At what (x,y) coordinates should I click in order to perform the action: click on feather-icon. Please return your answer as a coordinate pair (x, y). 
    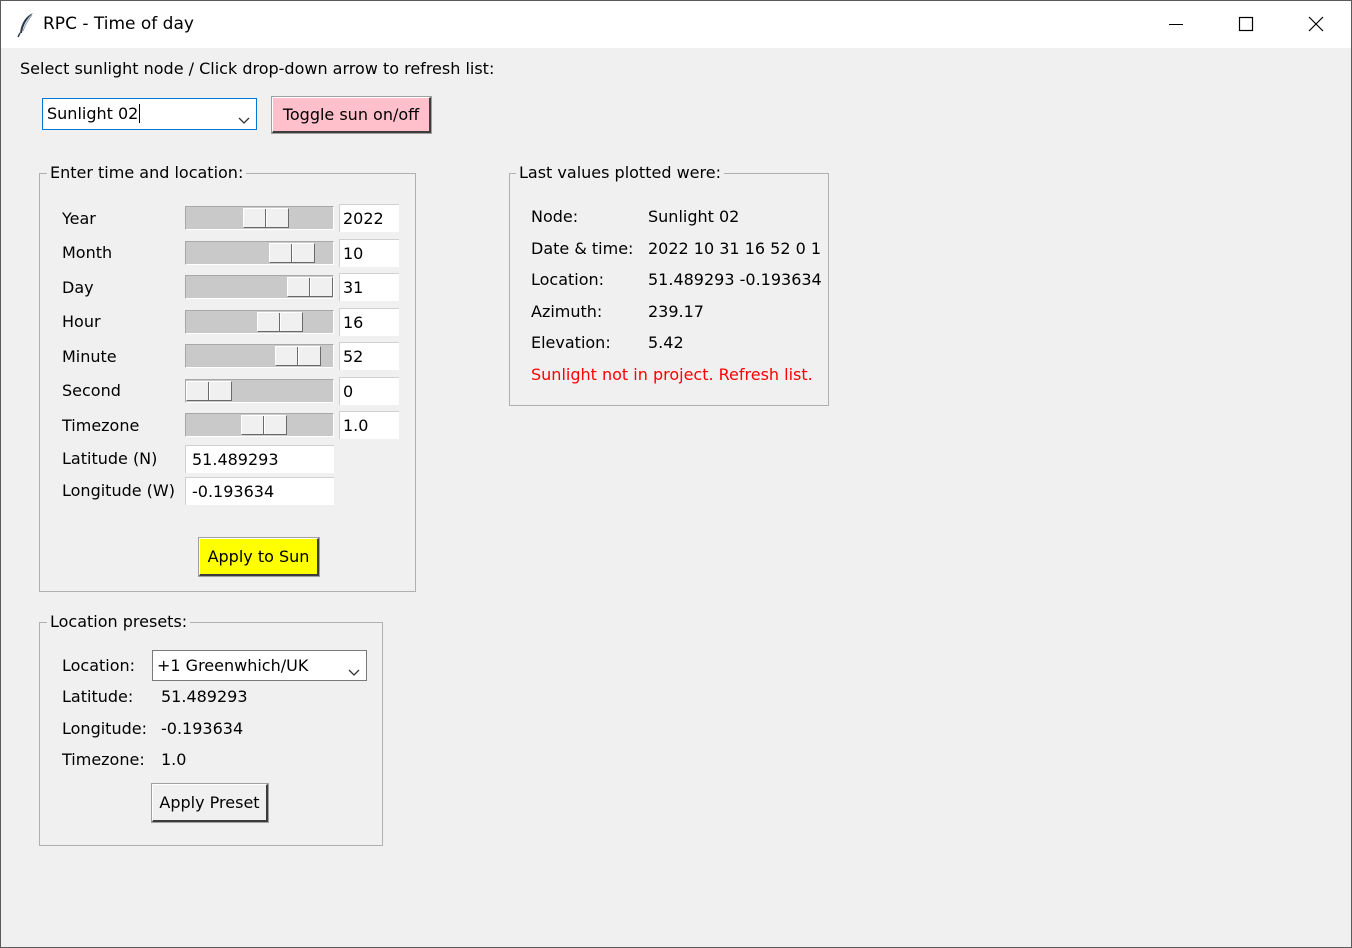
    Looking at the image, I should click on (26, 25).